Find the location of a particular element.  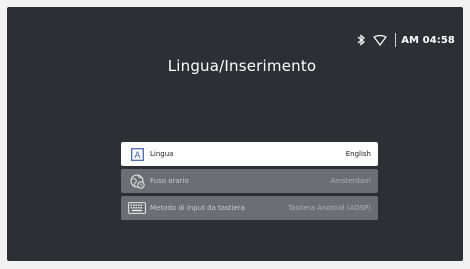

setting-value: Tastiera Android (AOSP) is located at coordinates (329, 208).